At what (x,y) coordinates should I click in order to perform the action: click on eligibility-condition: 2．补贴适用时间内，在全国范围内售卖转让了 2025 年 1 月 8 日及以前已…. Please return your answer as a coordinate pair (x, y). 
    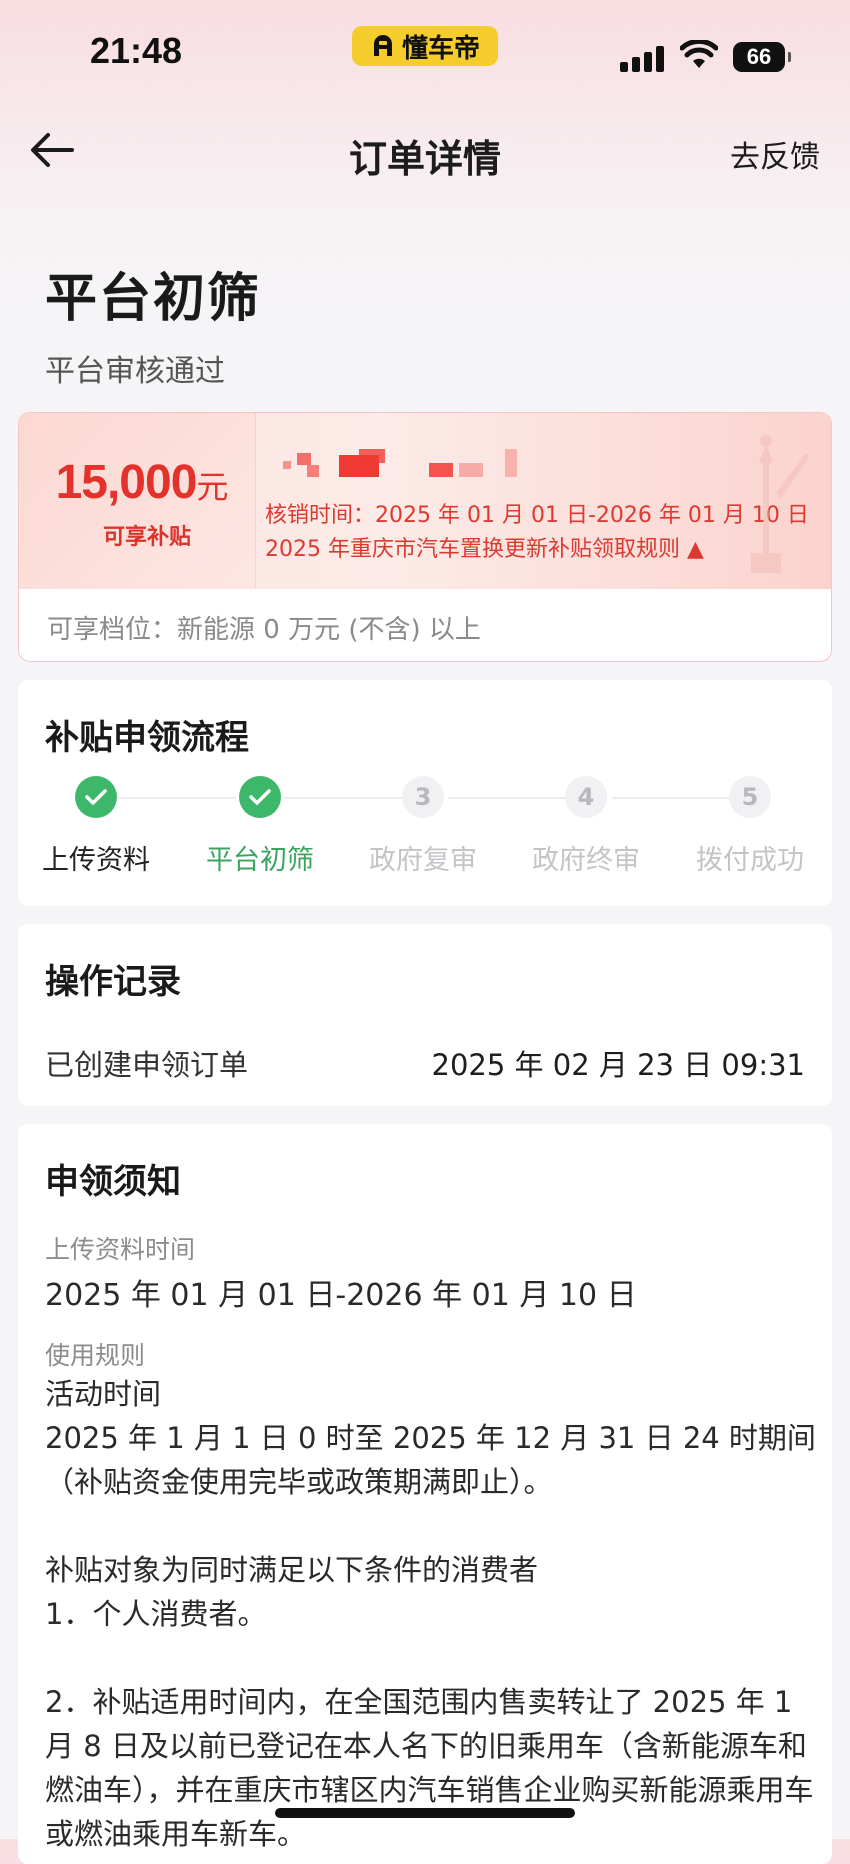
    Looking at the image, I should click on (429, 1768).